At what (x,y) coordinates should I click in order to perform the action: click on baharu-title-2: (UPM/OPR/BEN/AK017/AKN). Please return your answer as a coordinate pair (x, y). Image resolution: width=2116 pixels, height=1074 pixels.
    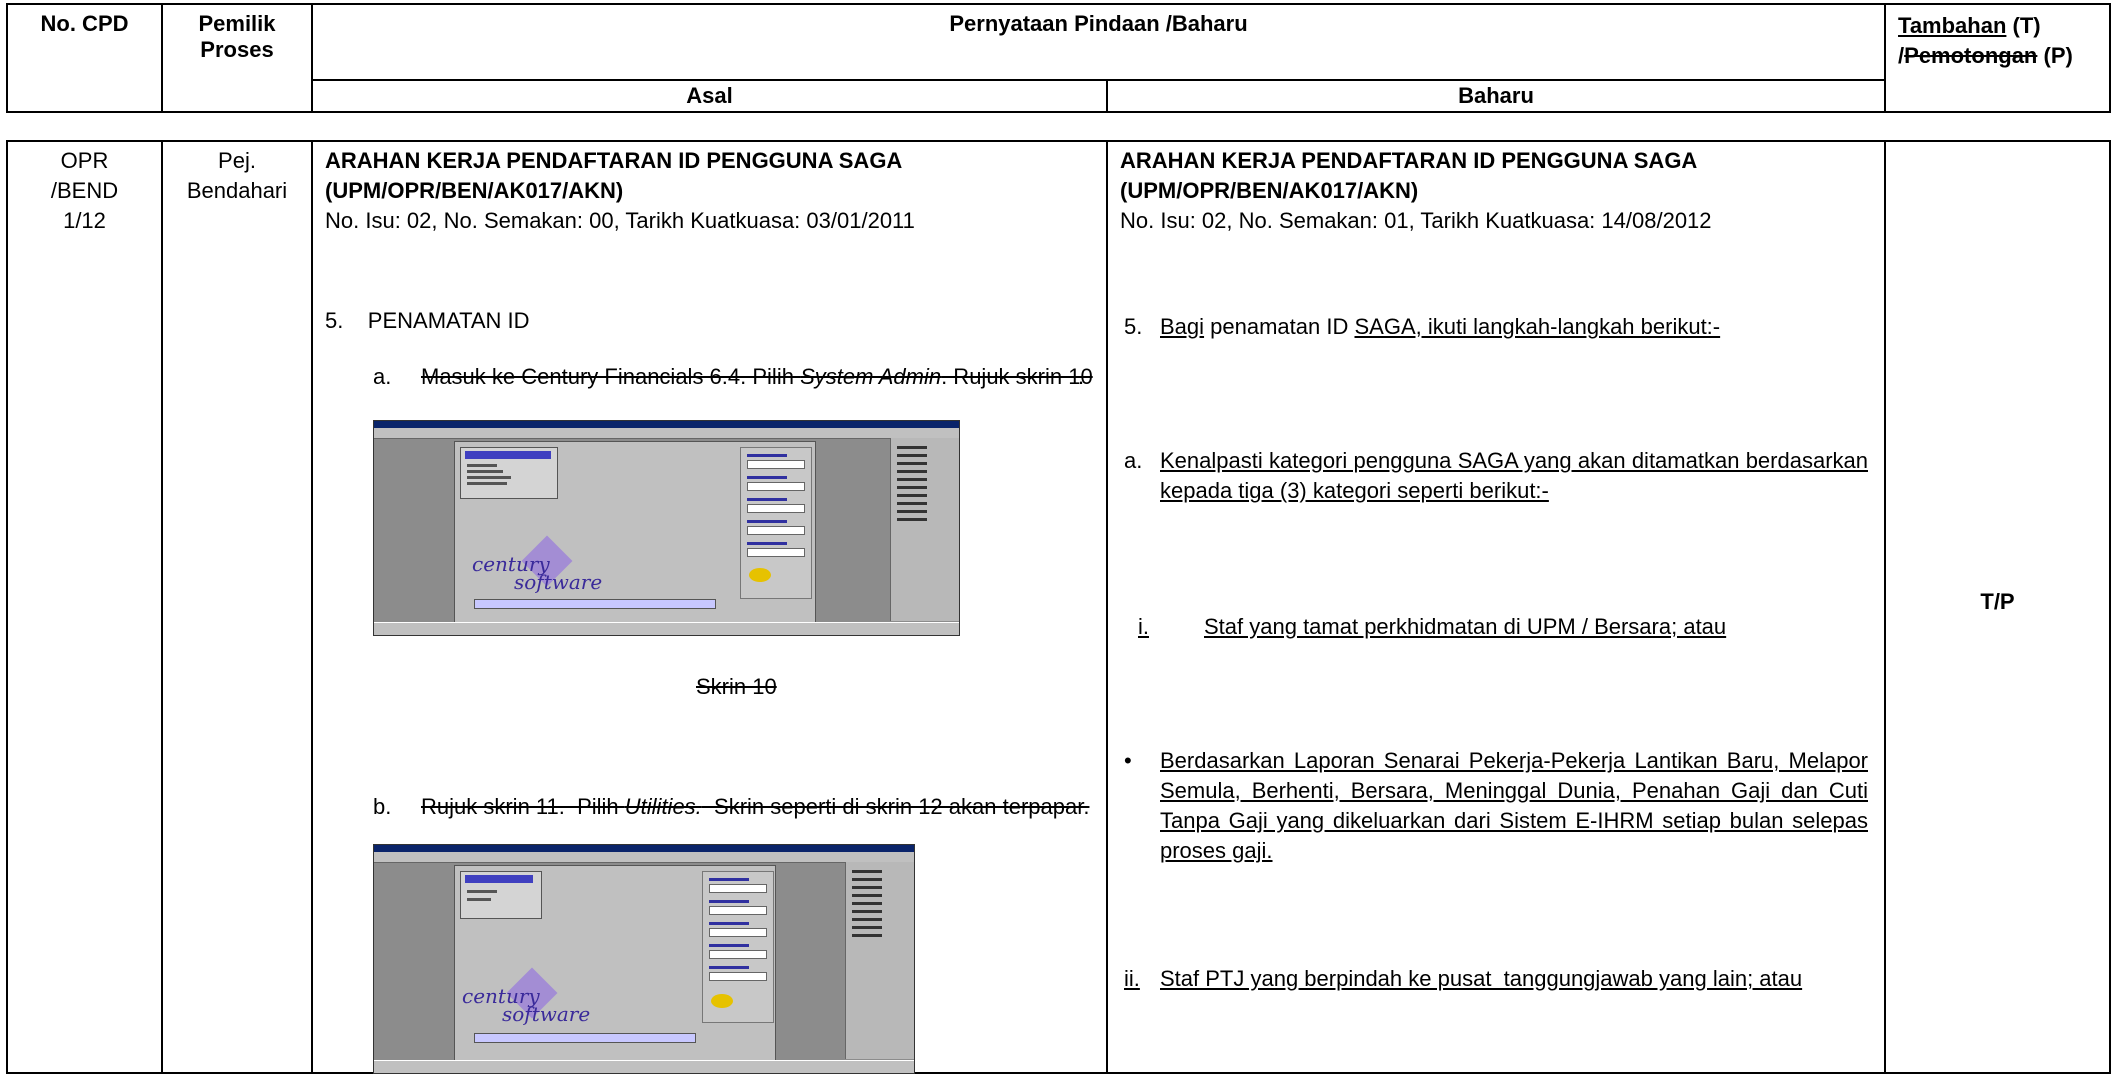
    Looking at the image, I should click on (1269, 190).